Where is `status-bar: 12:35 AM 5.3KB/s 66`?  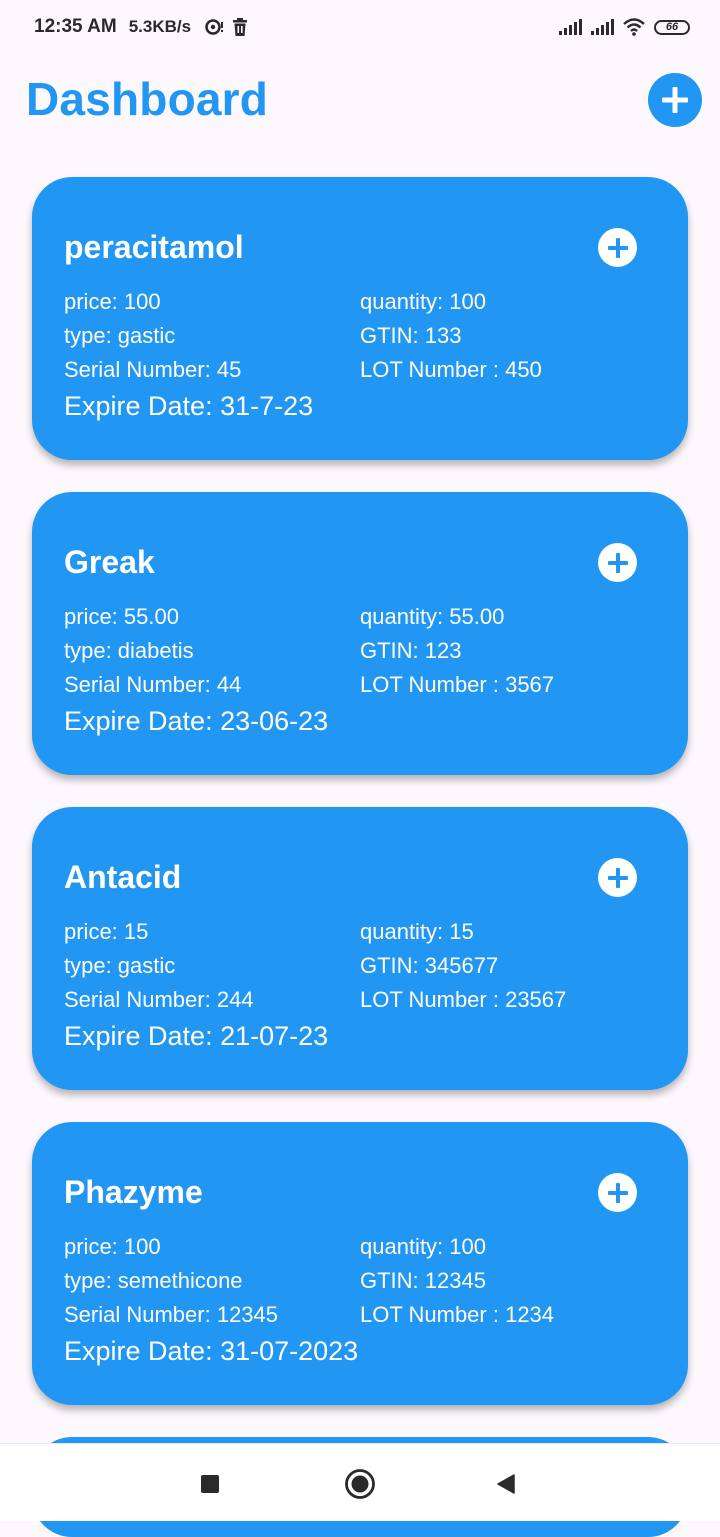 status-bar: 12:35 AM 5.3KB/s 66 is located at coordinates (360, 28).